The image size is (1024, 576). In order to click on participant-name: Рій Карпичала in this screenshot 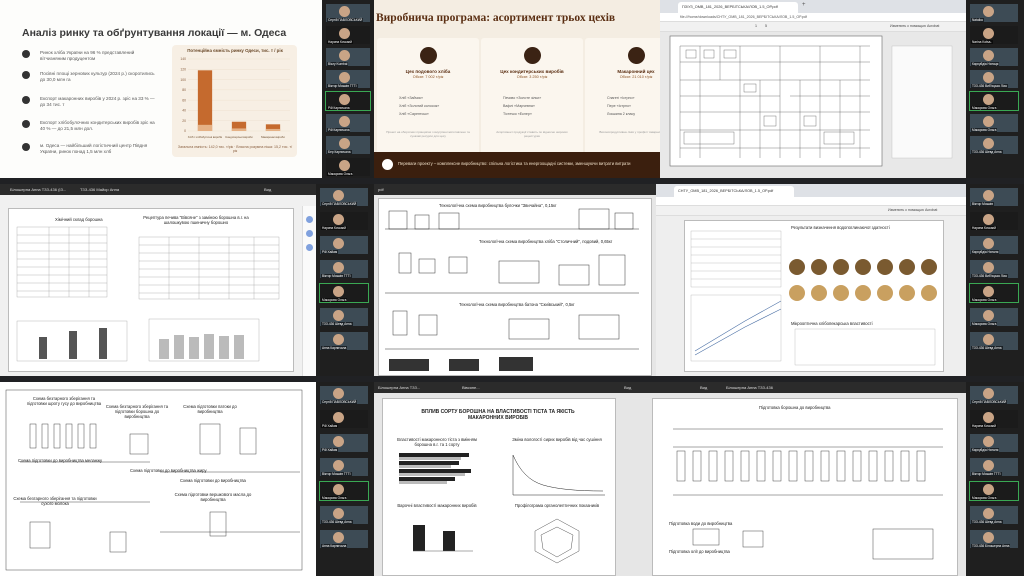, I will do `click(339, 130)`.